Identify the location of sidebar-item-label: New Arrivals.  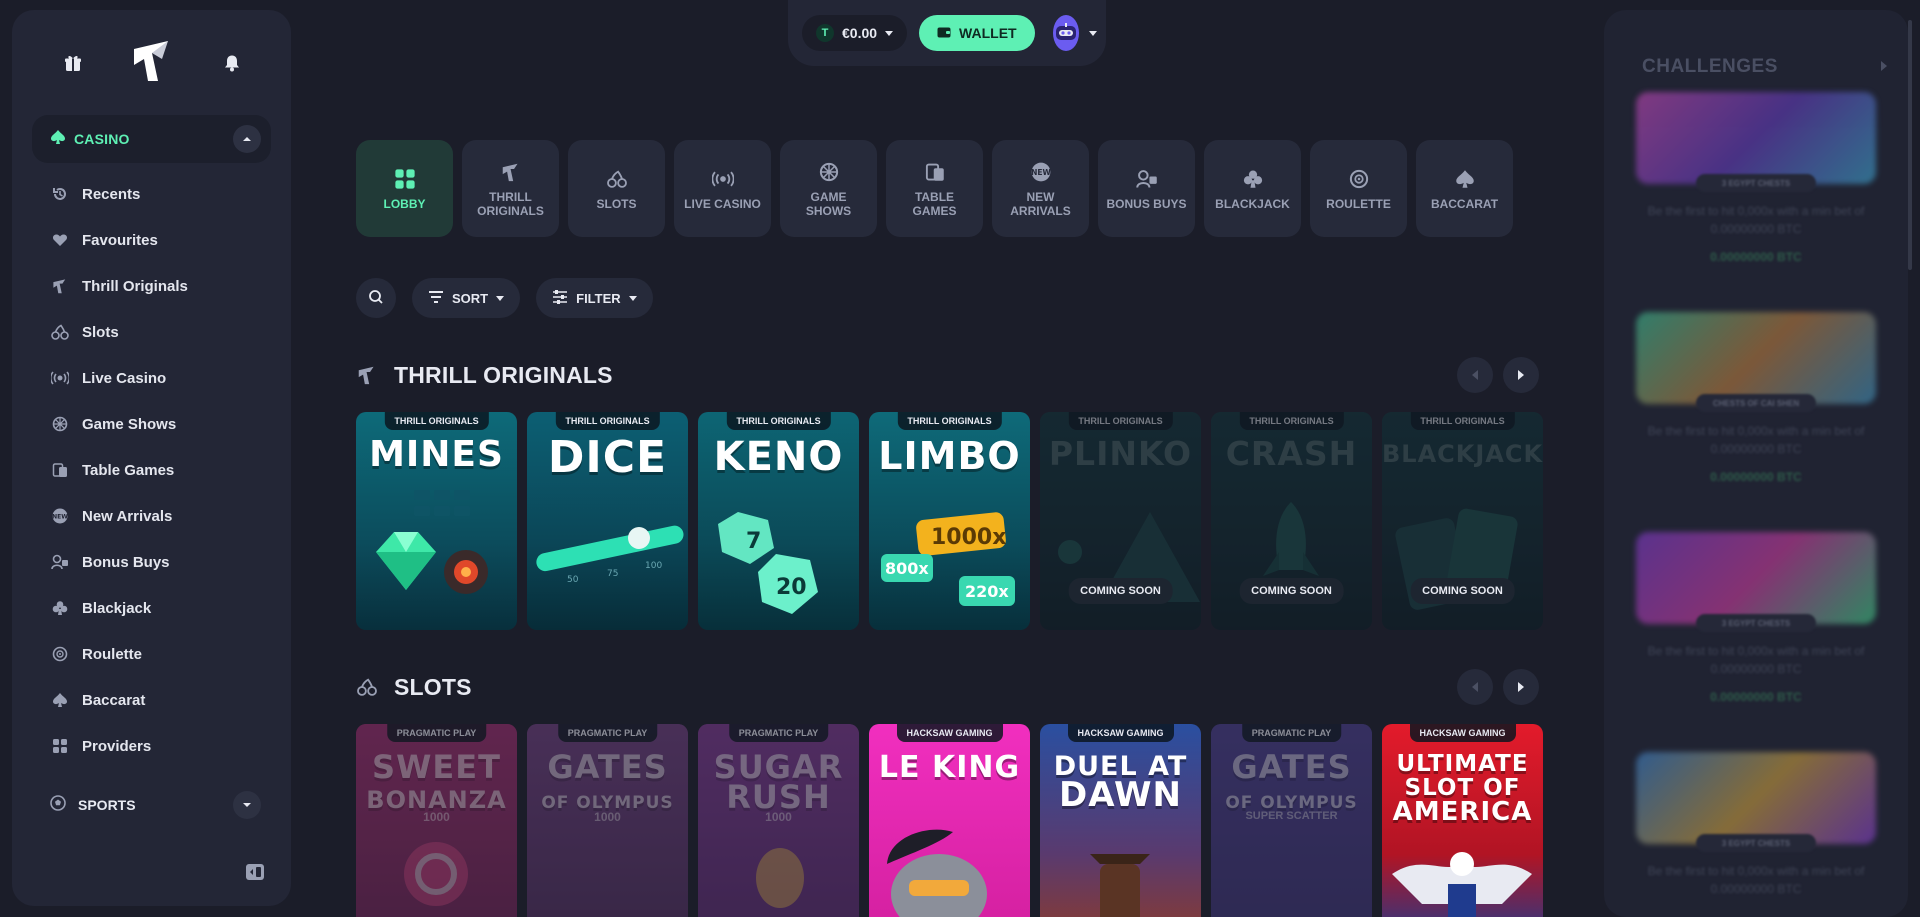
(127, 516).